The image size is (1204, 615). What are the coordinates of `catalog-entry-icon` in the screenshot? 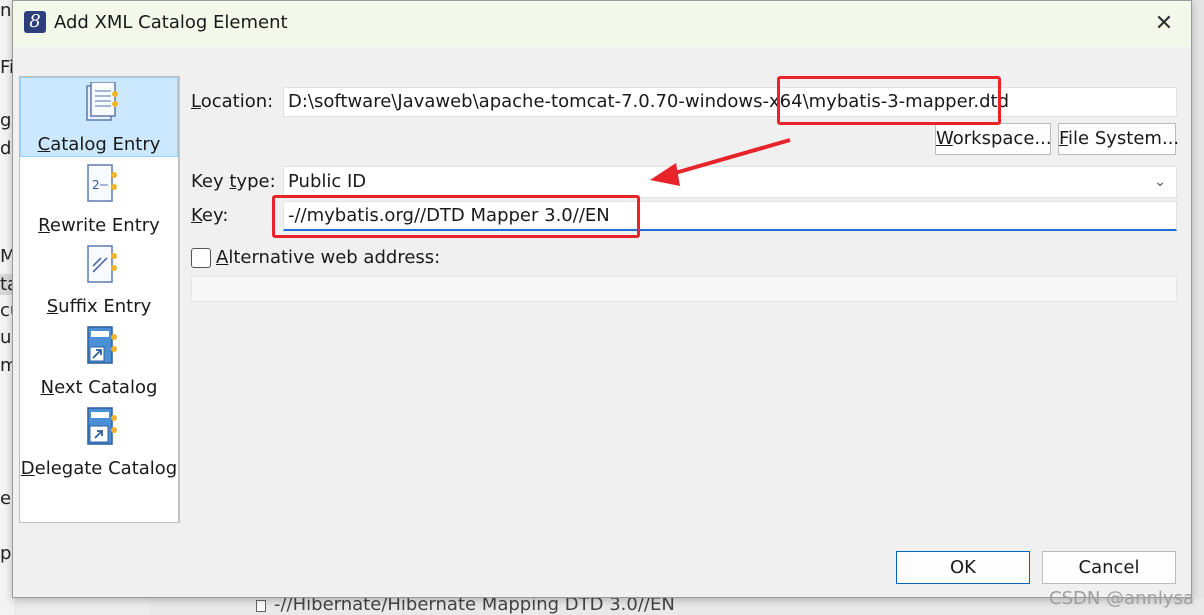 It's located at (102, 101).